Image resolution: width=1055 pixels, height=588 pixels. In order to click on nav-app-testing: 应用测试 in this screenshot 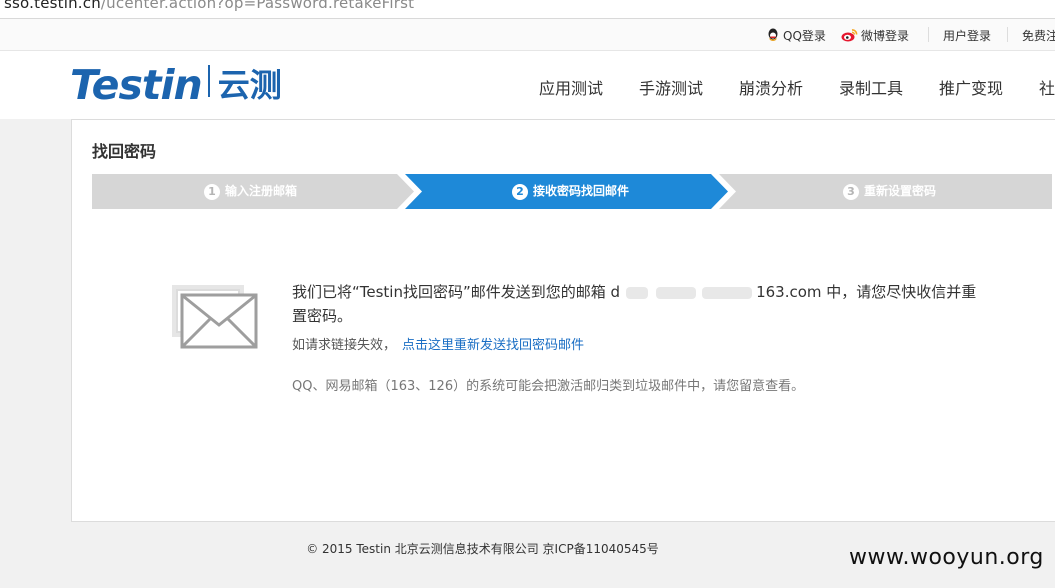, I will do `click(571, 87)`.